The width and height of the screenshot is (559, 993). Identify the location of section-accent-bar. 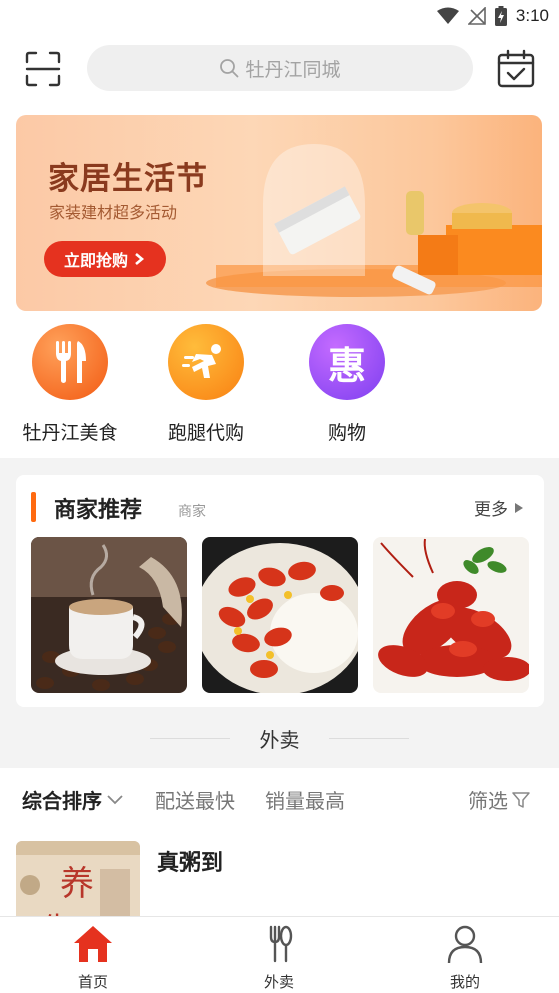
(33, 507).